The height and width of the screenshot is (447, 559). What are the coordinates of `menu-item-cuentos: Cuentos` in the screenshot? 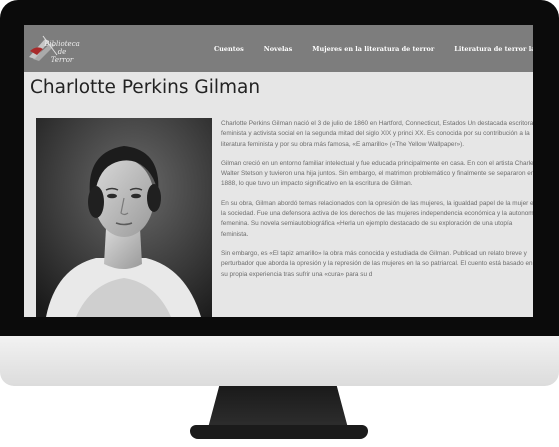 It's located at (229, 49).